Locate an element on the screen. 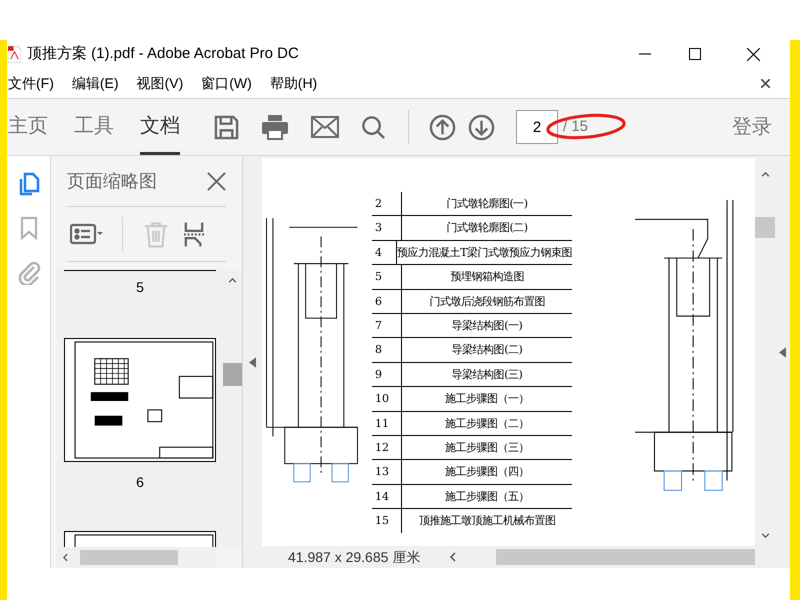 The width and height of the screenshot is (800, 600). table-cell-text: 10 is located at coordinates (382, 399).